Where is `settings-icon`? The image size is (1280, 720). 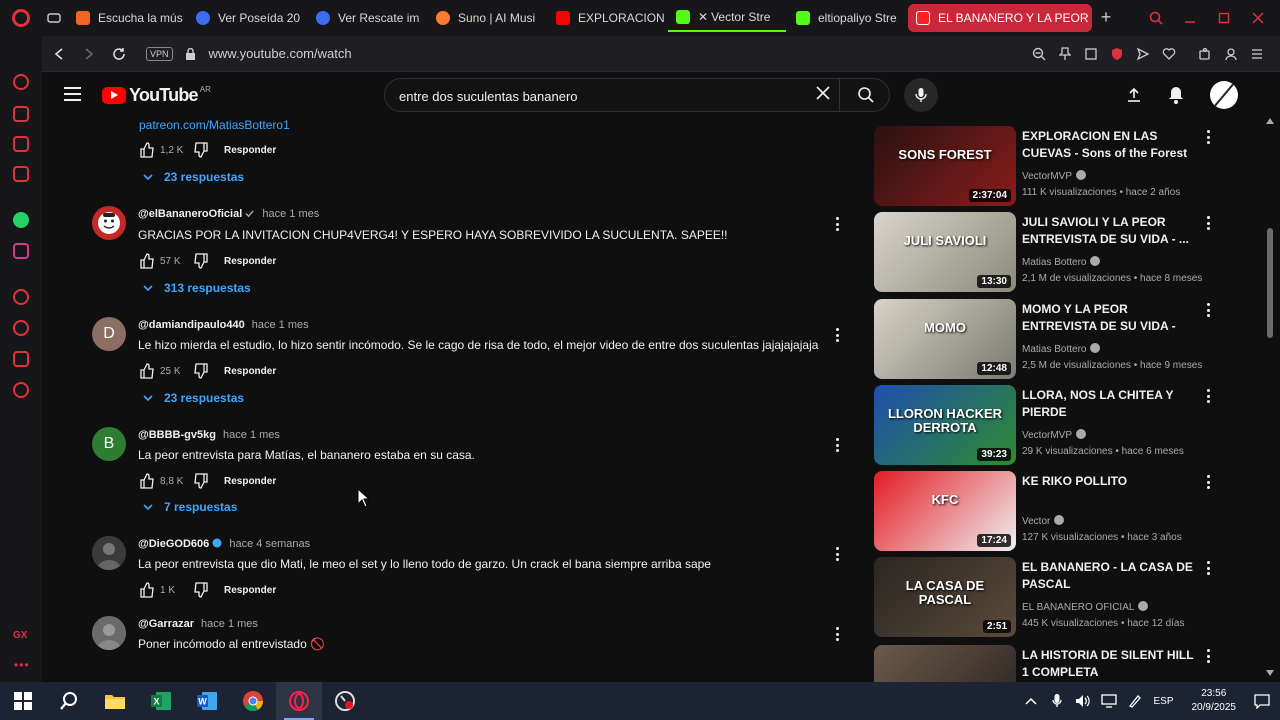 settings-icon is located at coordinates (21, 390).